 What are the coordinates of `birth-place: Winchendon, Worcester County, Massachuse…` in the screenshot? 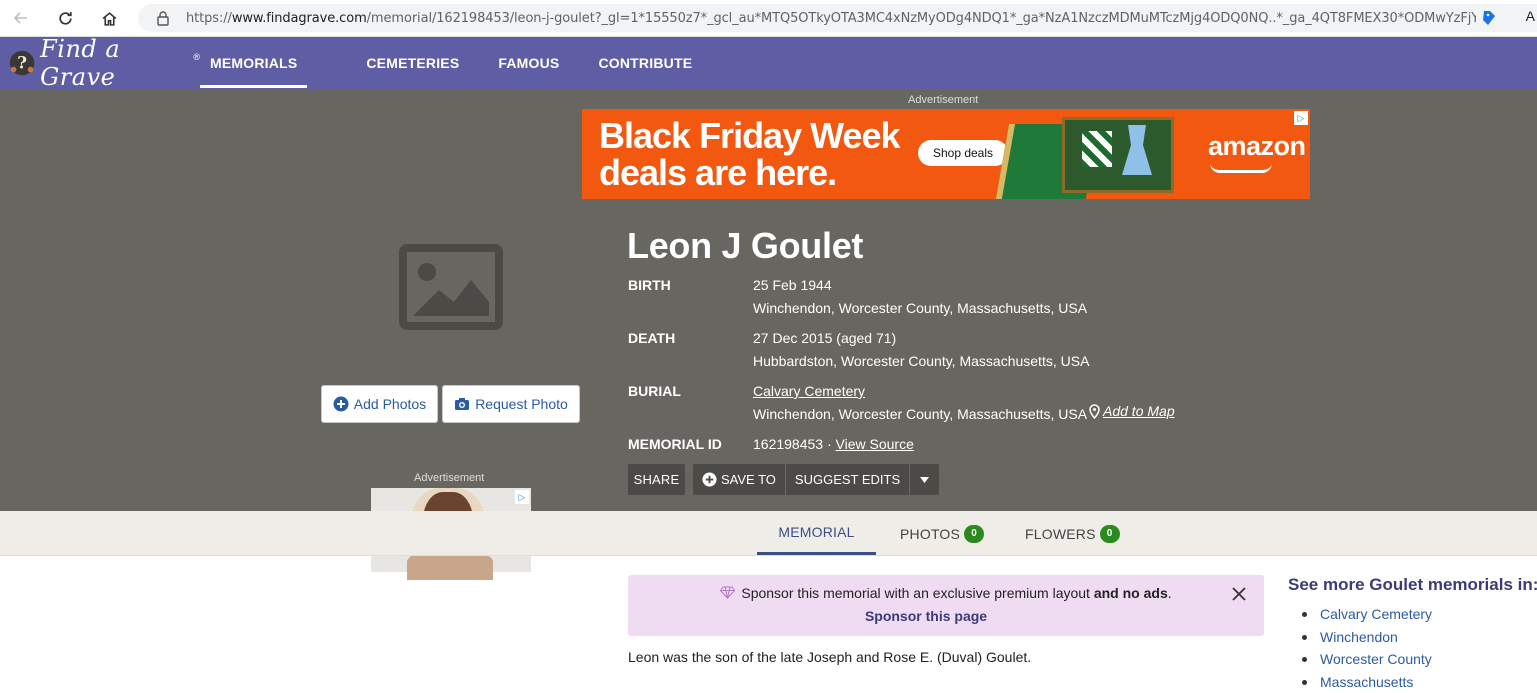 It's located at (920, 308).